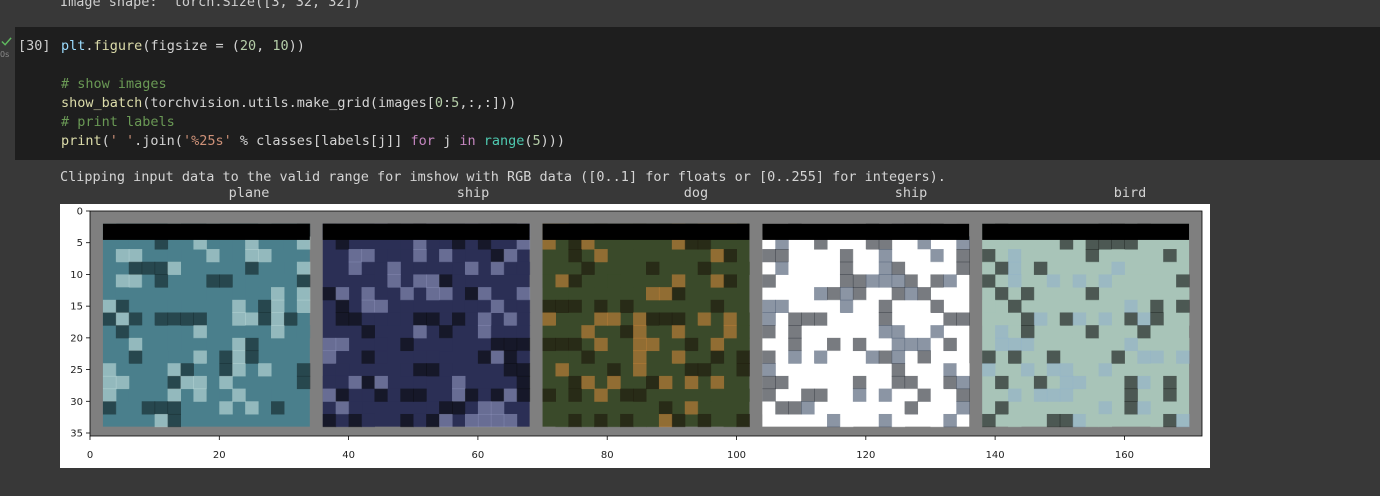 This screenshot has width=1380, height=496. I want to click on code-token: 10, so click(280, 46).